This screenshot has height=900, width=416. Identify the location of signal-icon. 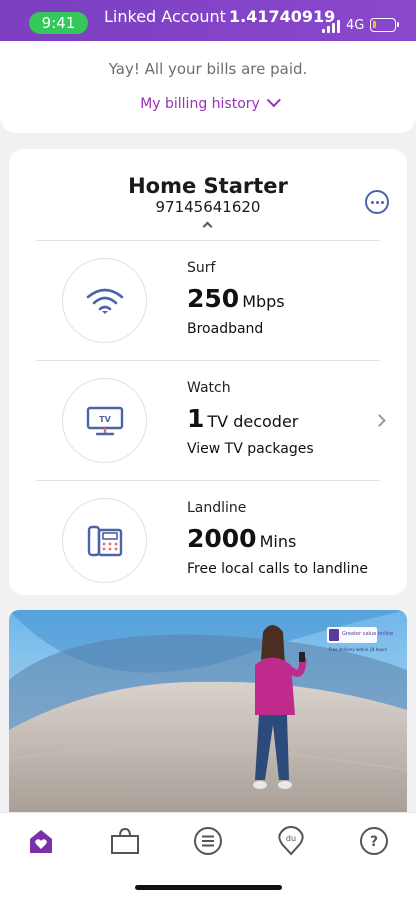
(332, 26).